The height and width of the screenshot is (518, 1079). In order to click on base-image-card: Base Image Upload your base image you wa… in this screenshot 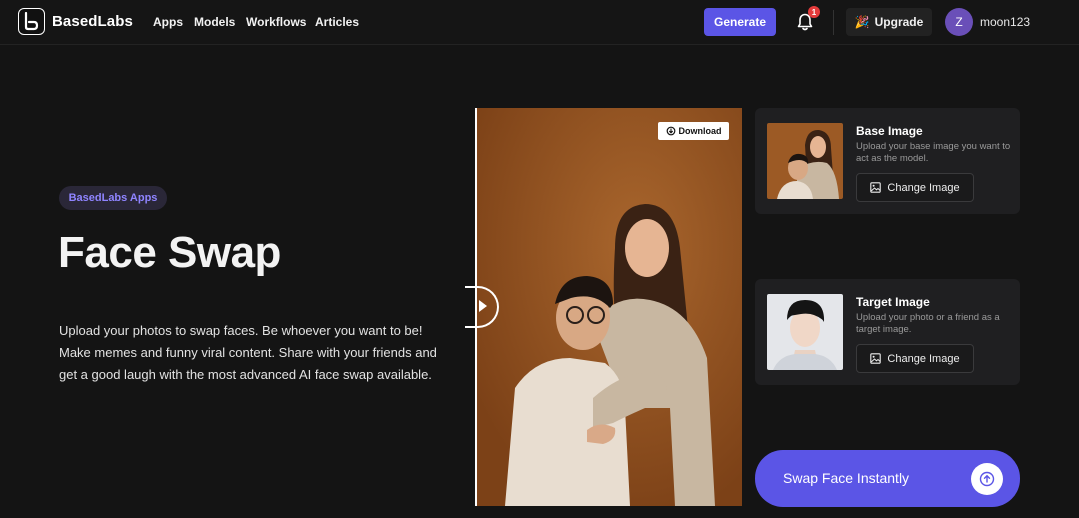, I will do `click(887, 161)`.